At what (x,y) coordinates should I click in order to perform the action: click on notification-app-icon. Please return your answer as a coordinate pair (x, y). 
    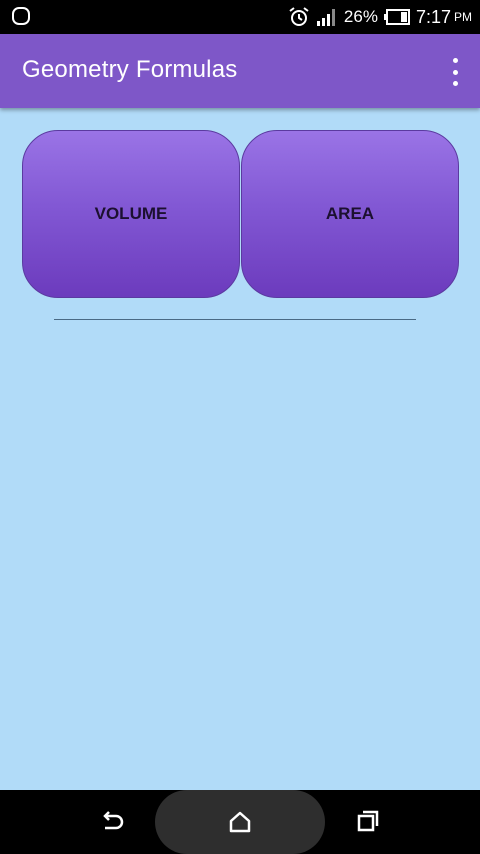
    Looking at the image, I should click on (21, 16).